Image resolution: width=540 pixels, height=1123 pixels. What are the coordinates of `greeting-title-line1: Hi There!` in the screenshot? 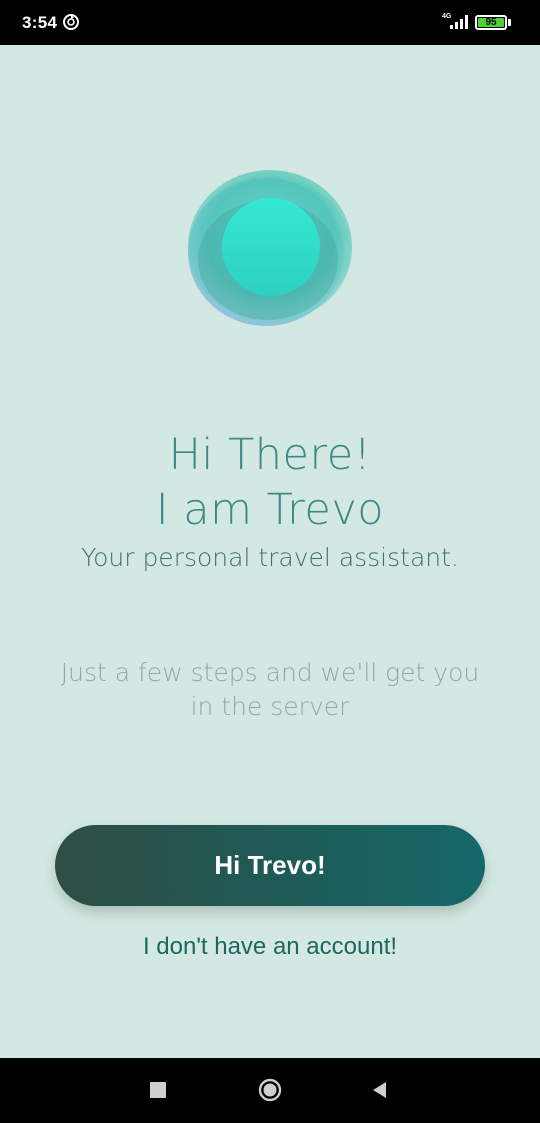 It's located at (270, 455).